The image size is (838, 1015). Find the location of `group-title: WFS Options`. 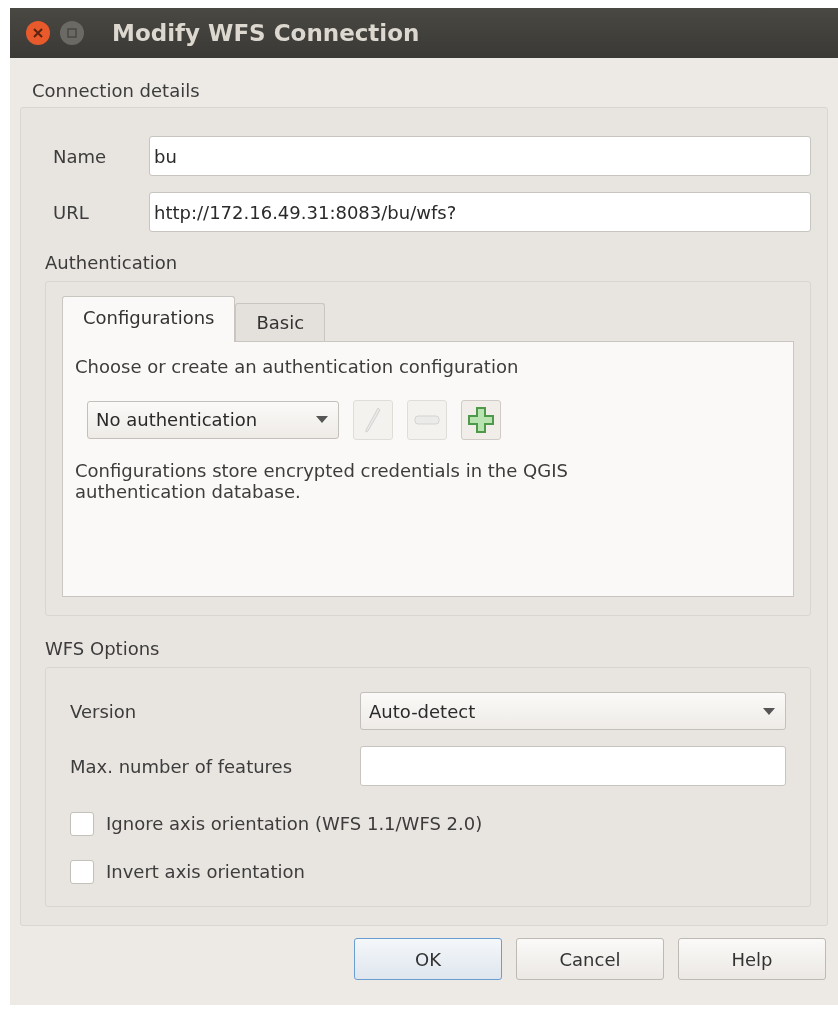

group-title: WFS Options is located at coordinates (102, 648).